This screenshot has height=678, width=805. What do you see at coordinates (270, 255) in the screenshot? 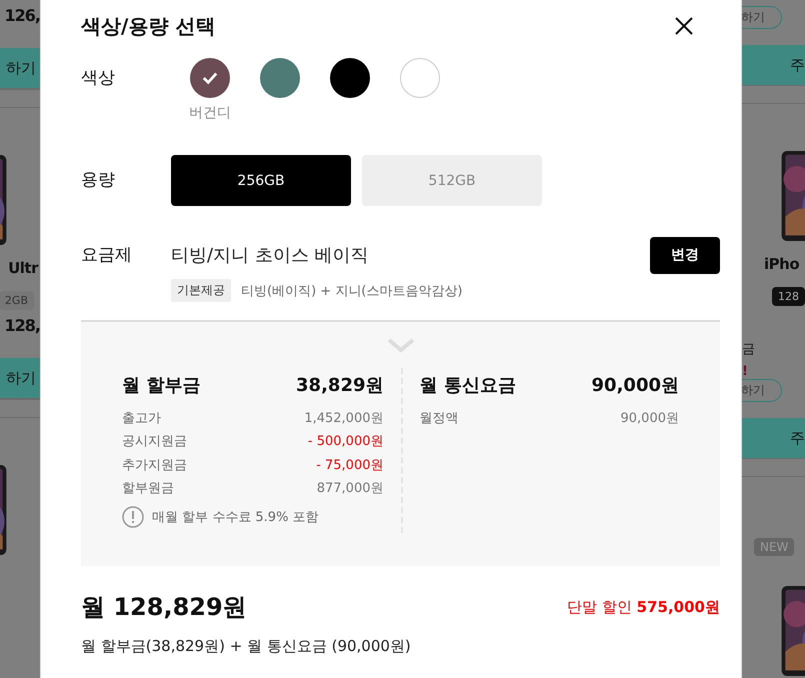
I see `plan-name: 티빙/지니 초이스 베이직` at bounding box center [270, 255].